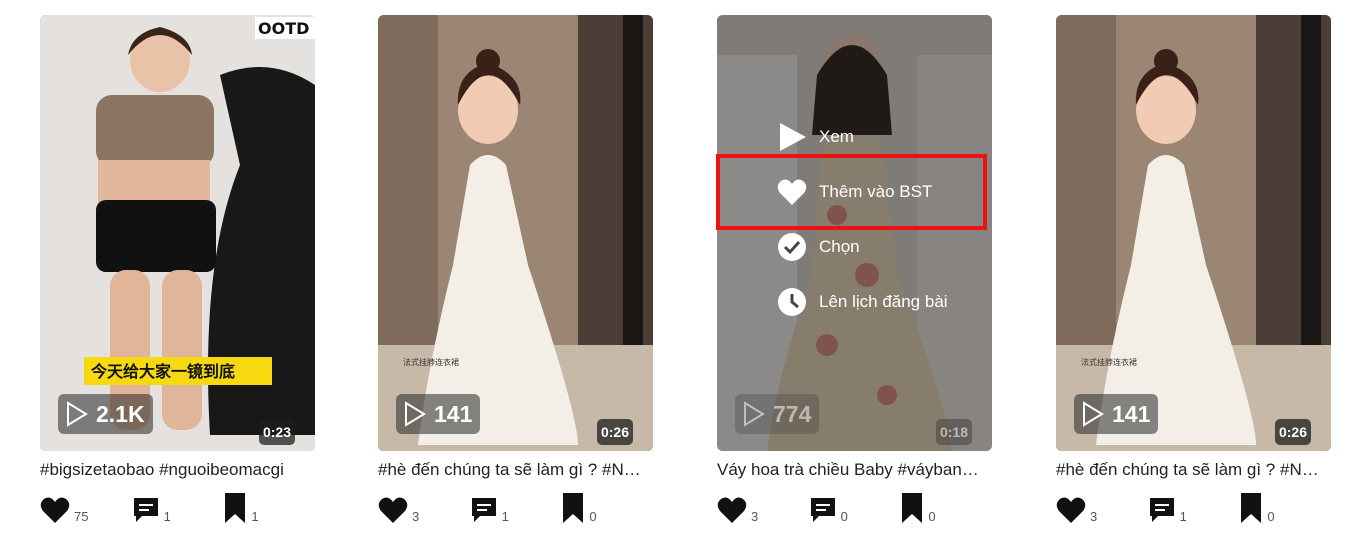 The height and width of the screenshot is (545, 1352). What do you see at coordinates (883, 301) in the screenshot?
I see `menu-schedule-label: Lên lịch đăng bài` at bounding box center [883, 301].